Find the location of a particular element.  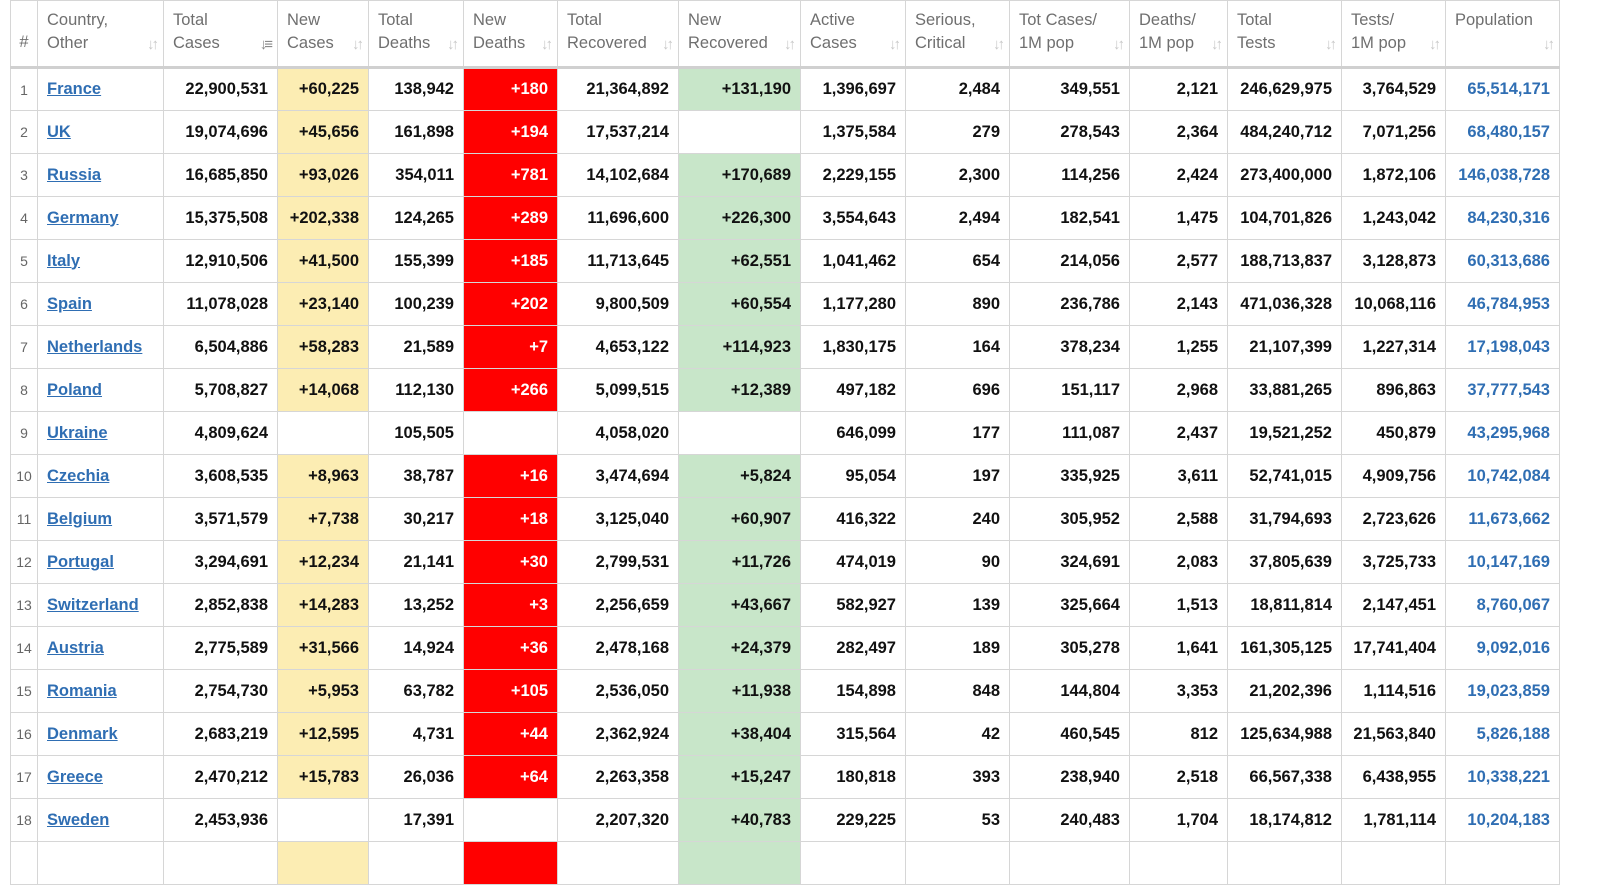

header-label-line: Recovered is located at coordinates (728, 43).